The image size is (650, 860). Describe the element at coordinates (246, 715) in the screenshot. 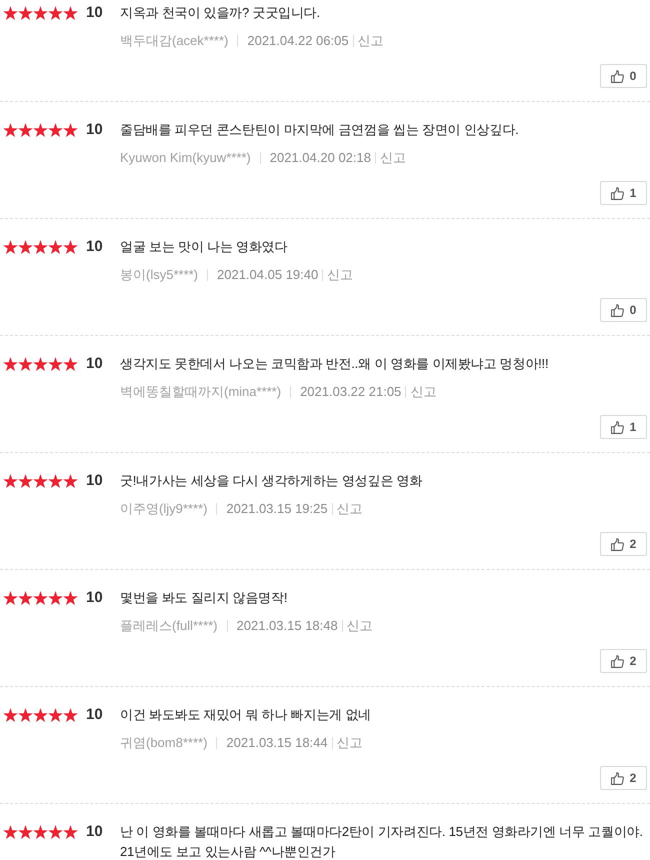

I see `review-text: 이건 봐도봐도 재밌어 뭐 하나 빠지는게 없네` at that location.